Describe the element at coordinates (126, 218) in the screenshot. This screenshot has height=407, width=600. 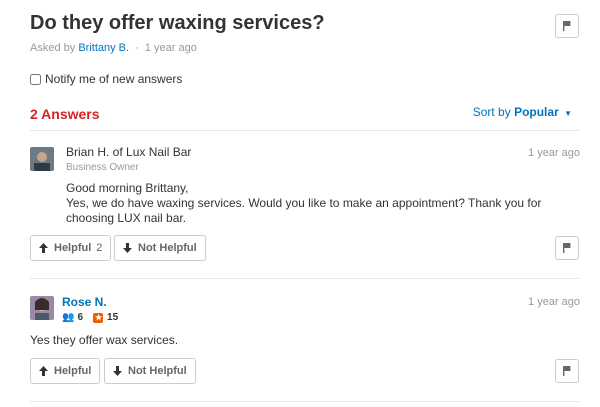
I see `answer-text-line: choosing LUX nail bar.` at that location.